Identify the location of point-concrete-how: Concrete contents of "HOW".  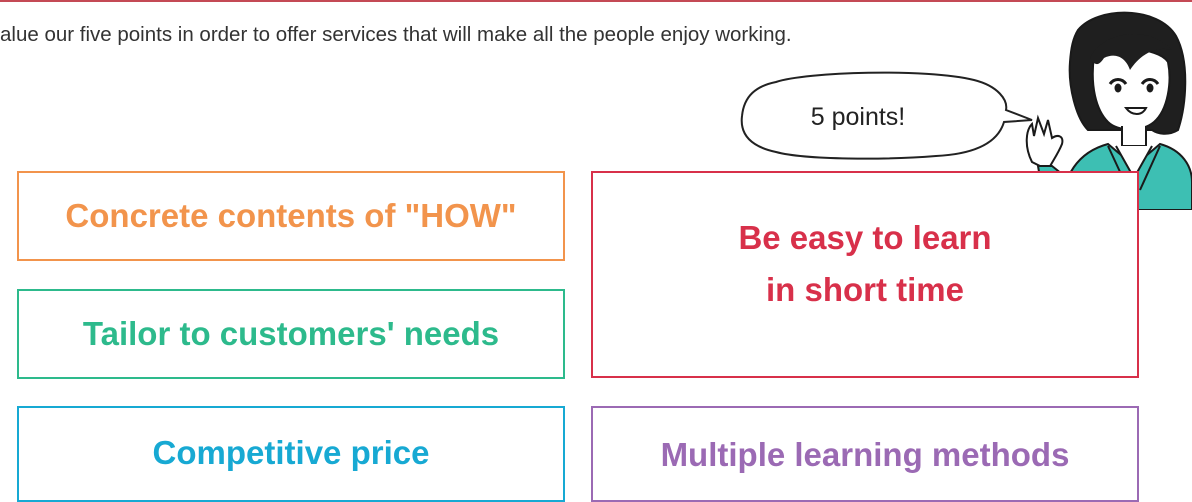
(291, 216).